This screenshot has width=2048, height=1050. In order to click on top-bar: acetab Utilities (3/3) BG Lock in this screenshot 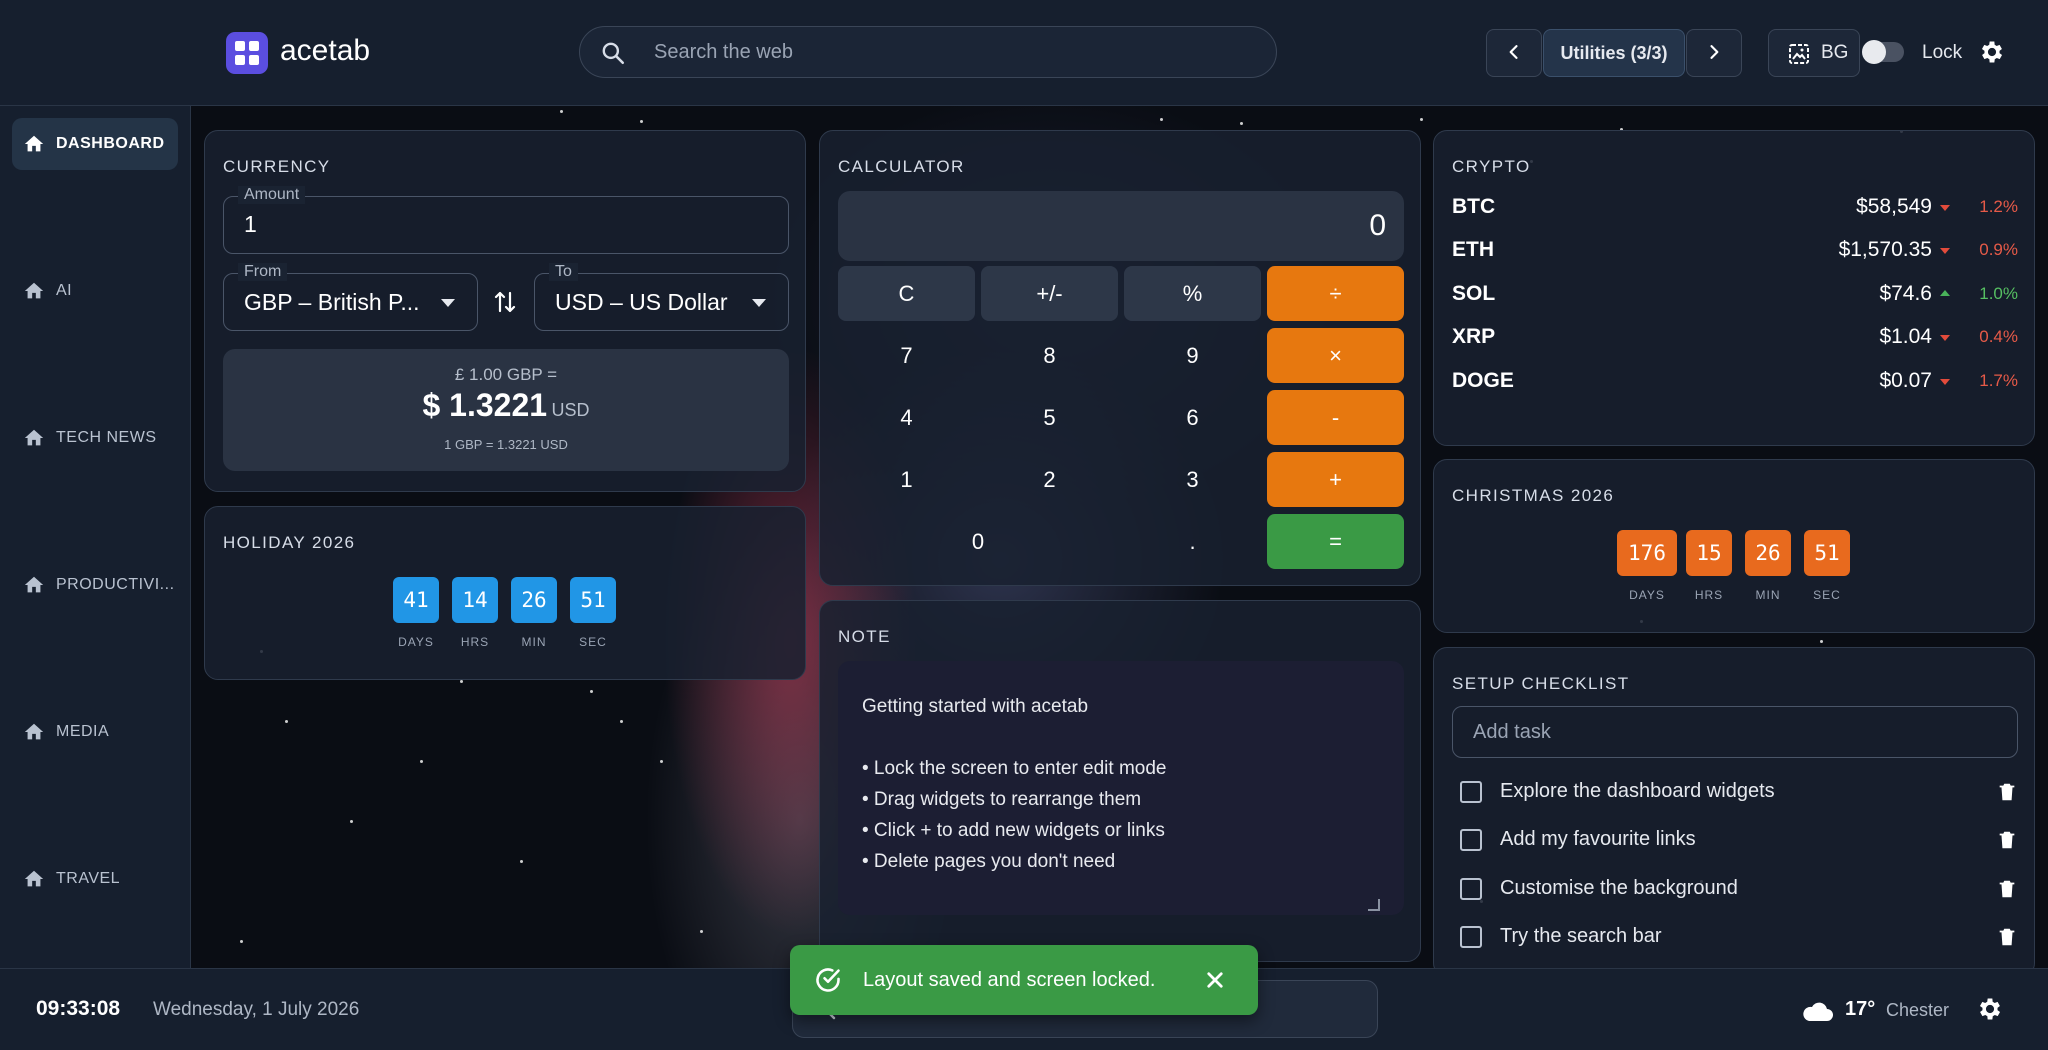, I will do `click(1024, 53)`.